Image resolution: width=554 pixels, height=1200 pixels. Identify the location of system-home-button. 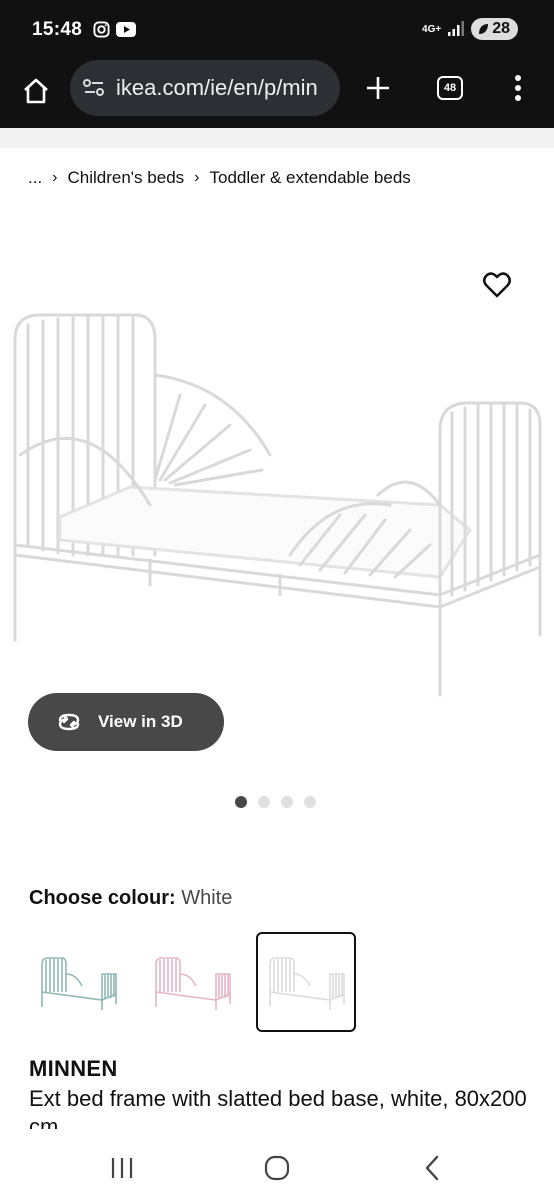
(277, 1168).